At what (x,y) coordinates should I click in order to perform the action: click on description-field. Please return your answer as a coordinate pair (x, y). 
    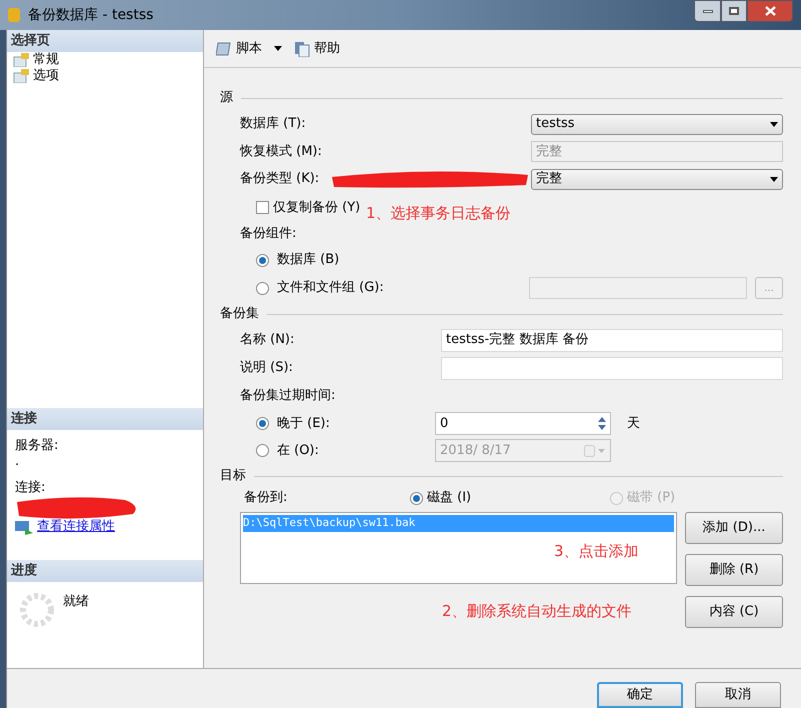
    Looking at the image, I should click on (612, 368).